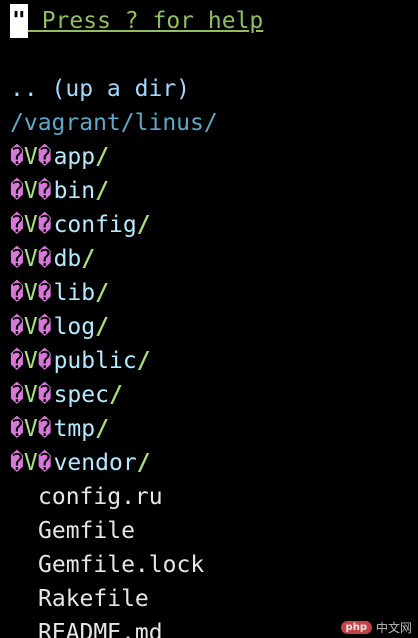 This screenshot has height=638, width=418. What do you see at coordinates (19, 21) in the screenshot?
I see `help-quote-marker: "` at bounding box center [19, 21].